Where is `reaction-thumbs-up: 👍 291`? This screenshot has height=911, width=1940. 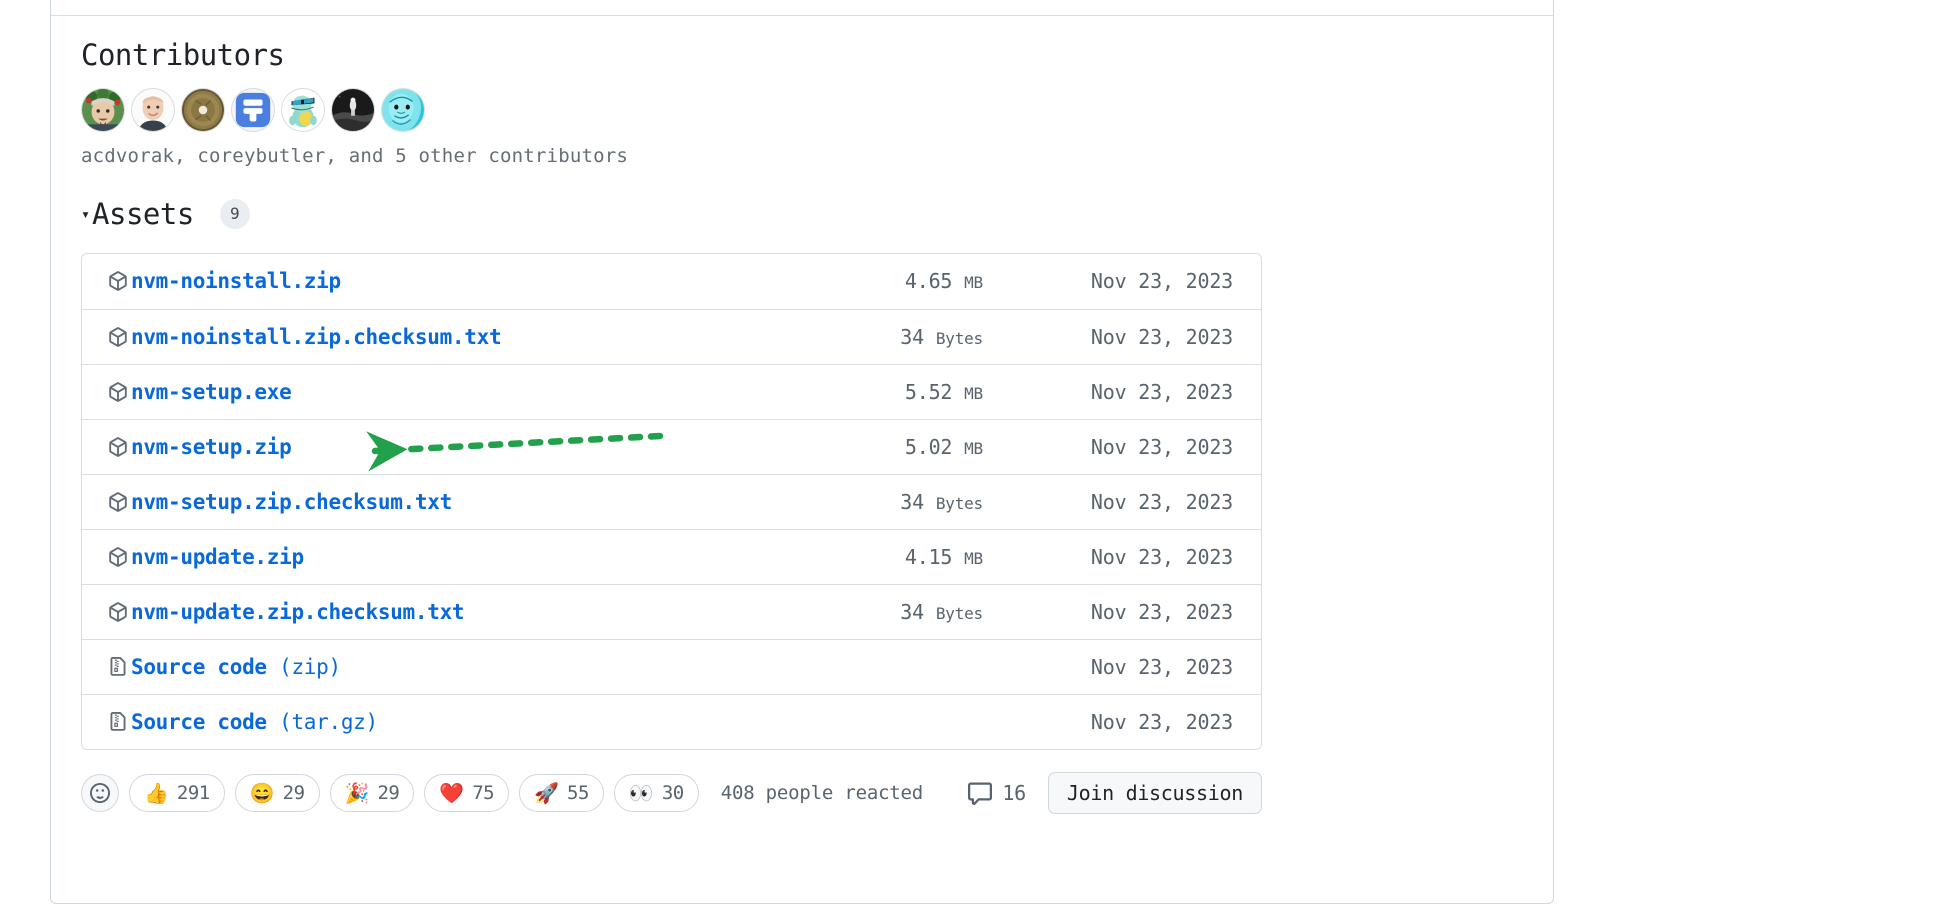
reaction-thumbs-up: 👍 291 is located at coordinates (177, 792).